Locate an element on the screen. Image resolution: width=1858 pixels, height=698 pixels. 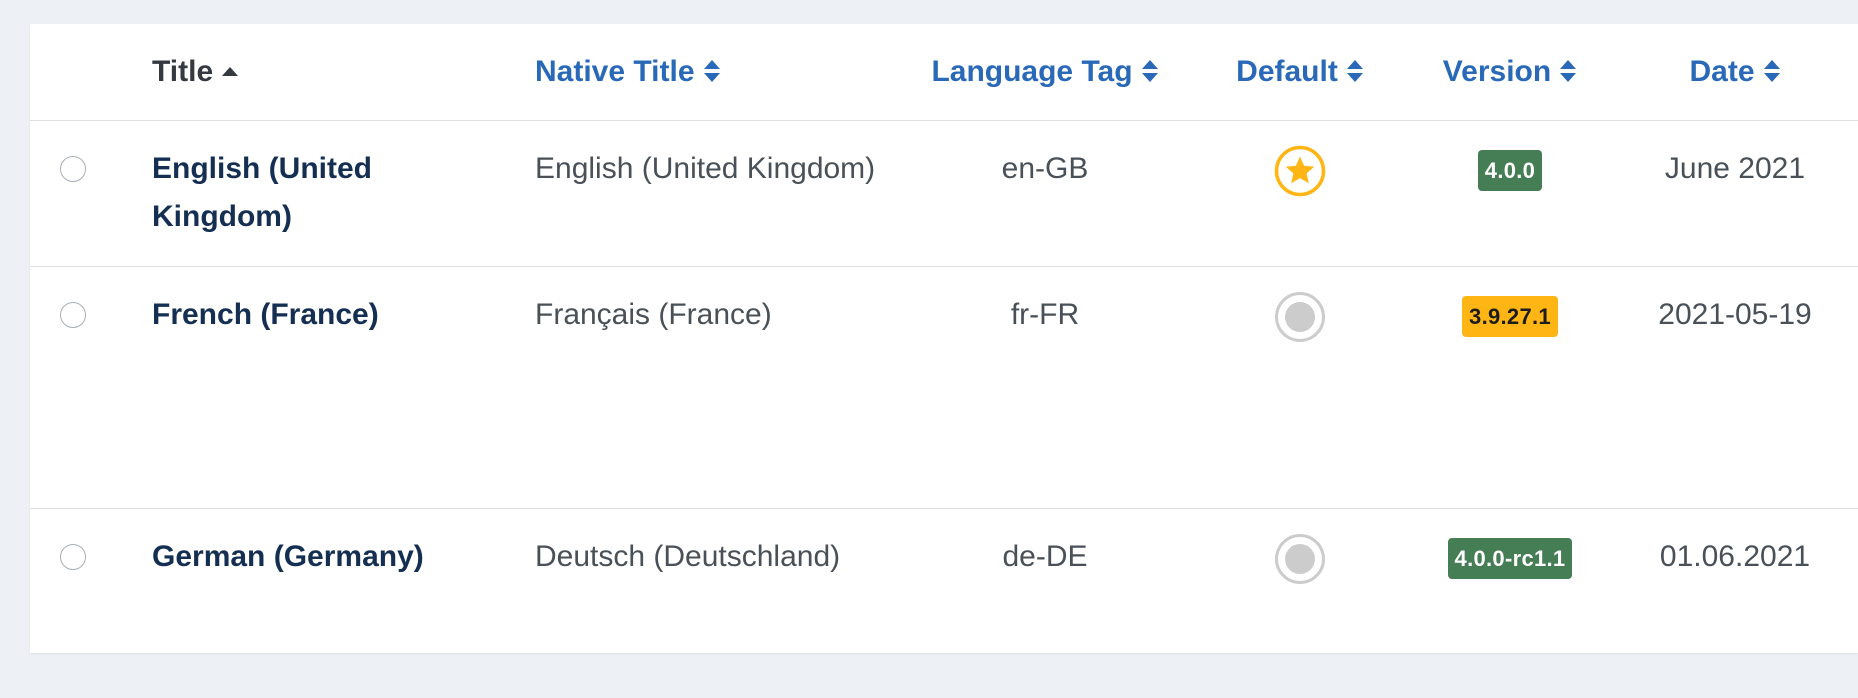
date-cell: 01.06.2021 is located at coordinates (1735, 556).